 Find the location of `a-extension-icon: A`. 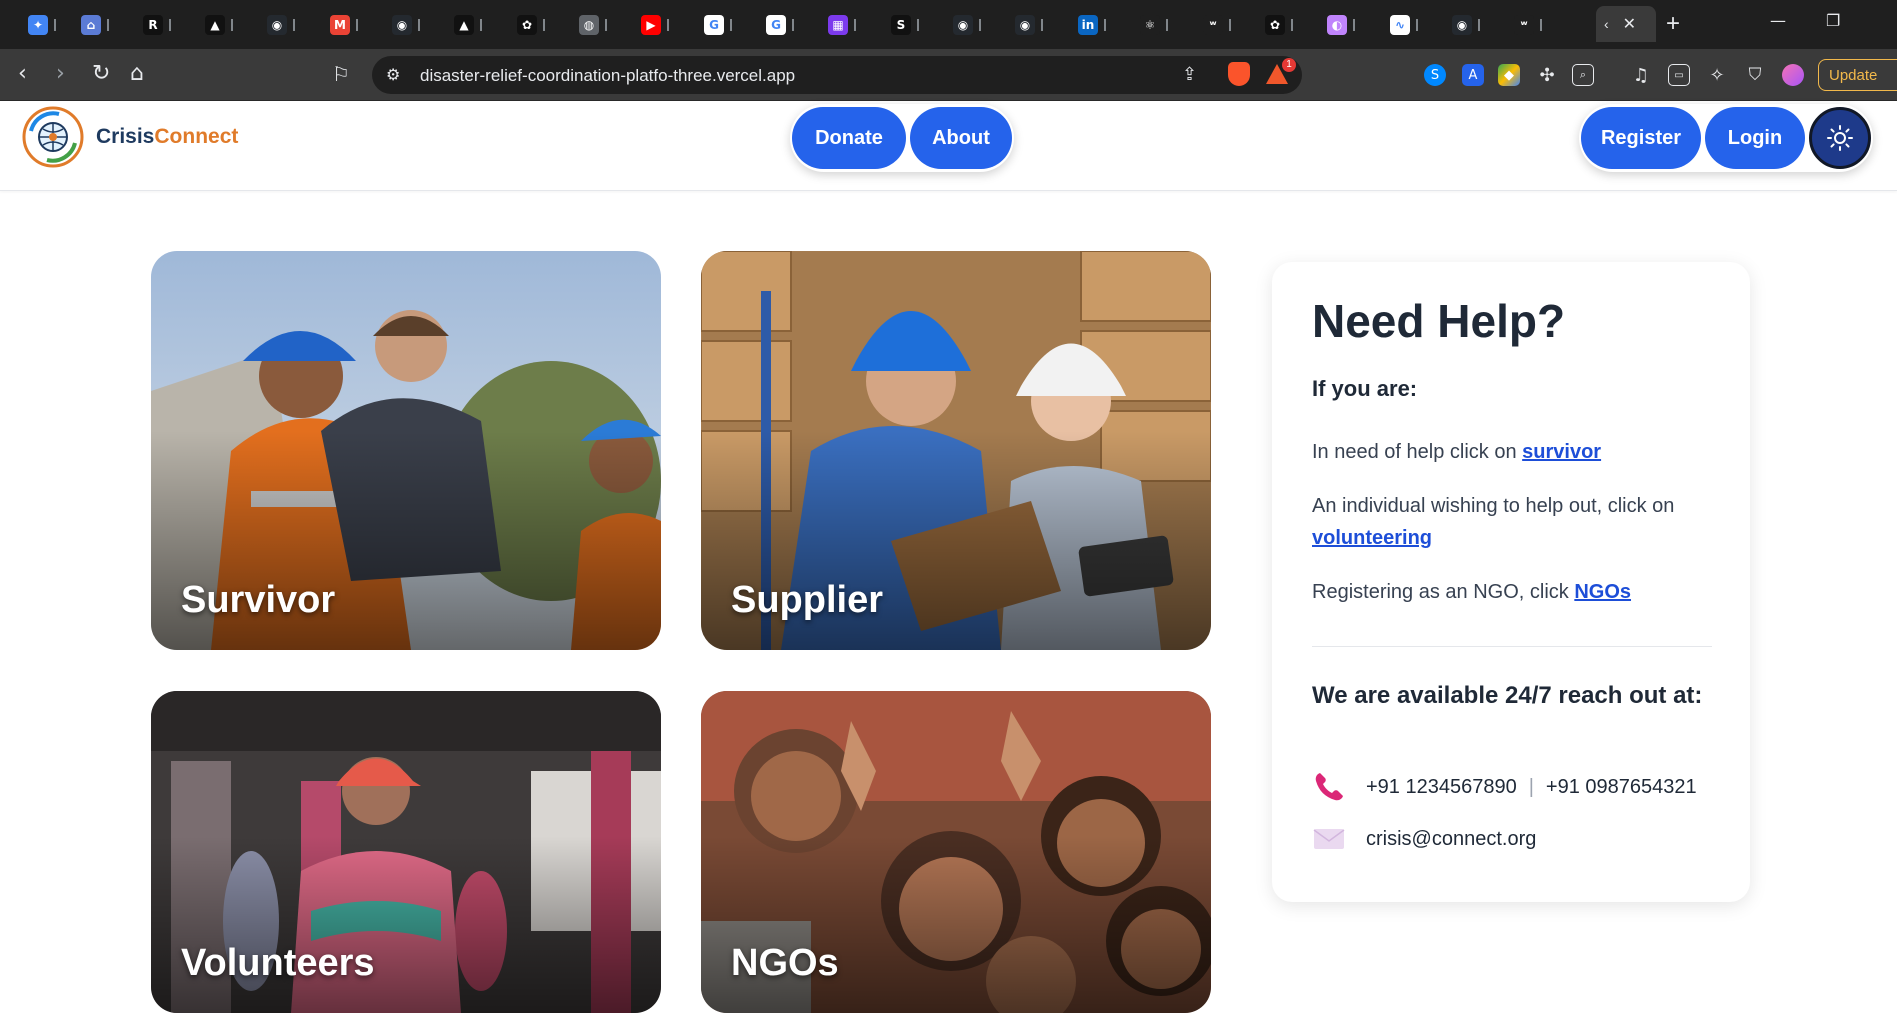

a-extension-icon: A is located at coordinates (1473, 75).